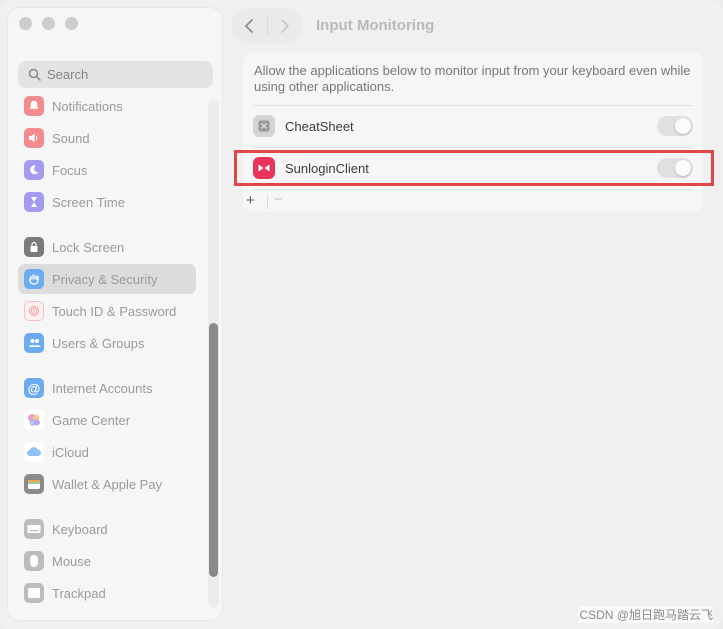  What do you see at coordinates (80, 529) in the screenshot?
I see `sidebar-item-label: Keyboard` at bounding box center [80, 529].